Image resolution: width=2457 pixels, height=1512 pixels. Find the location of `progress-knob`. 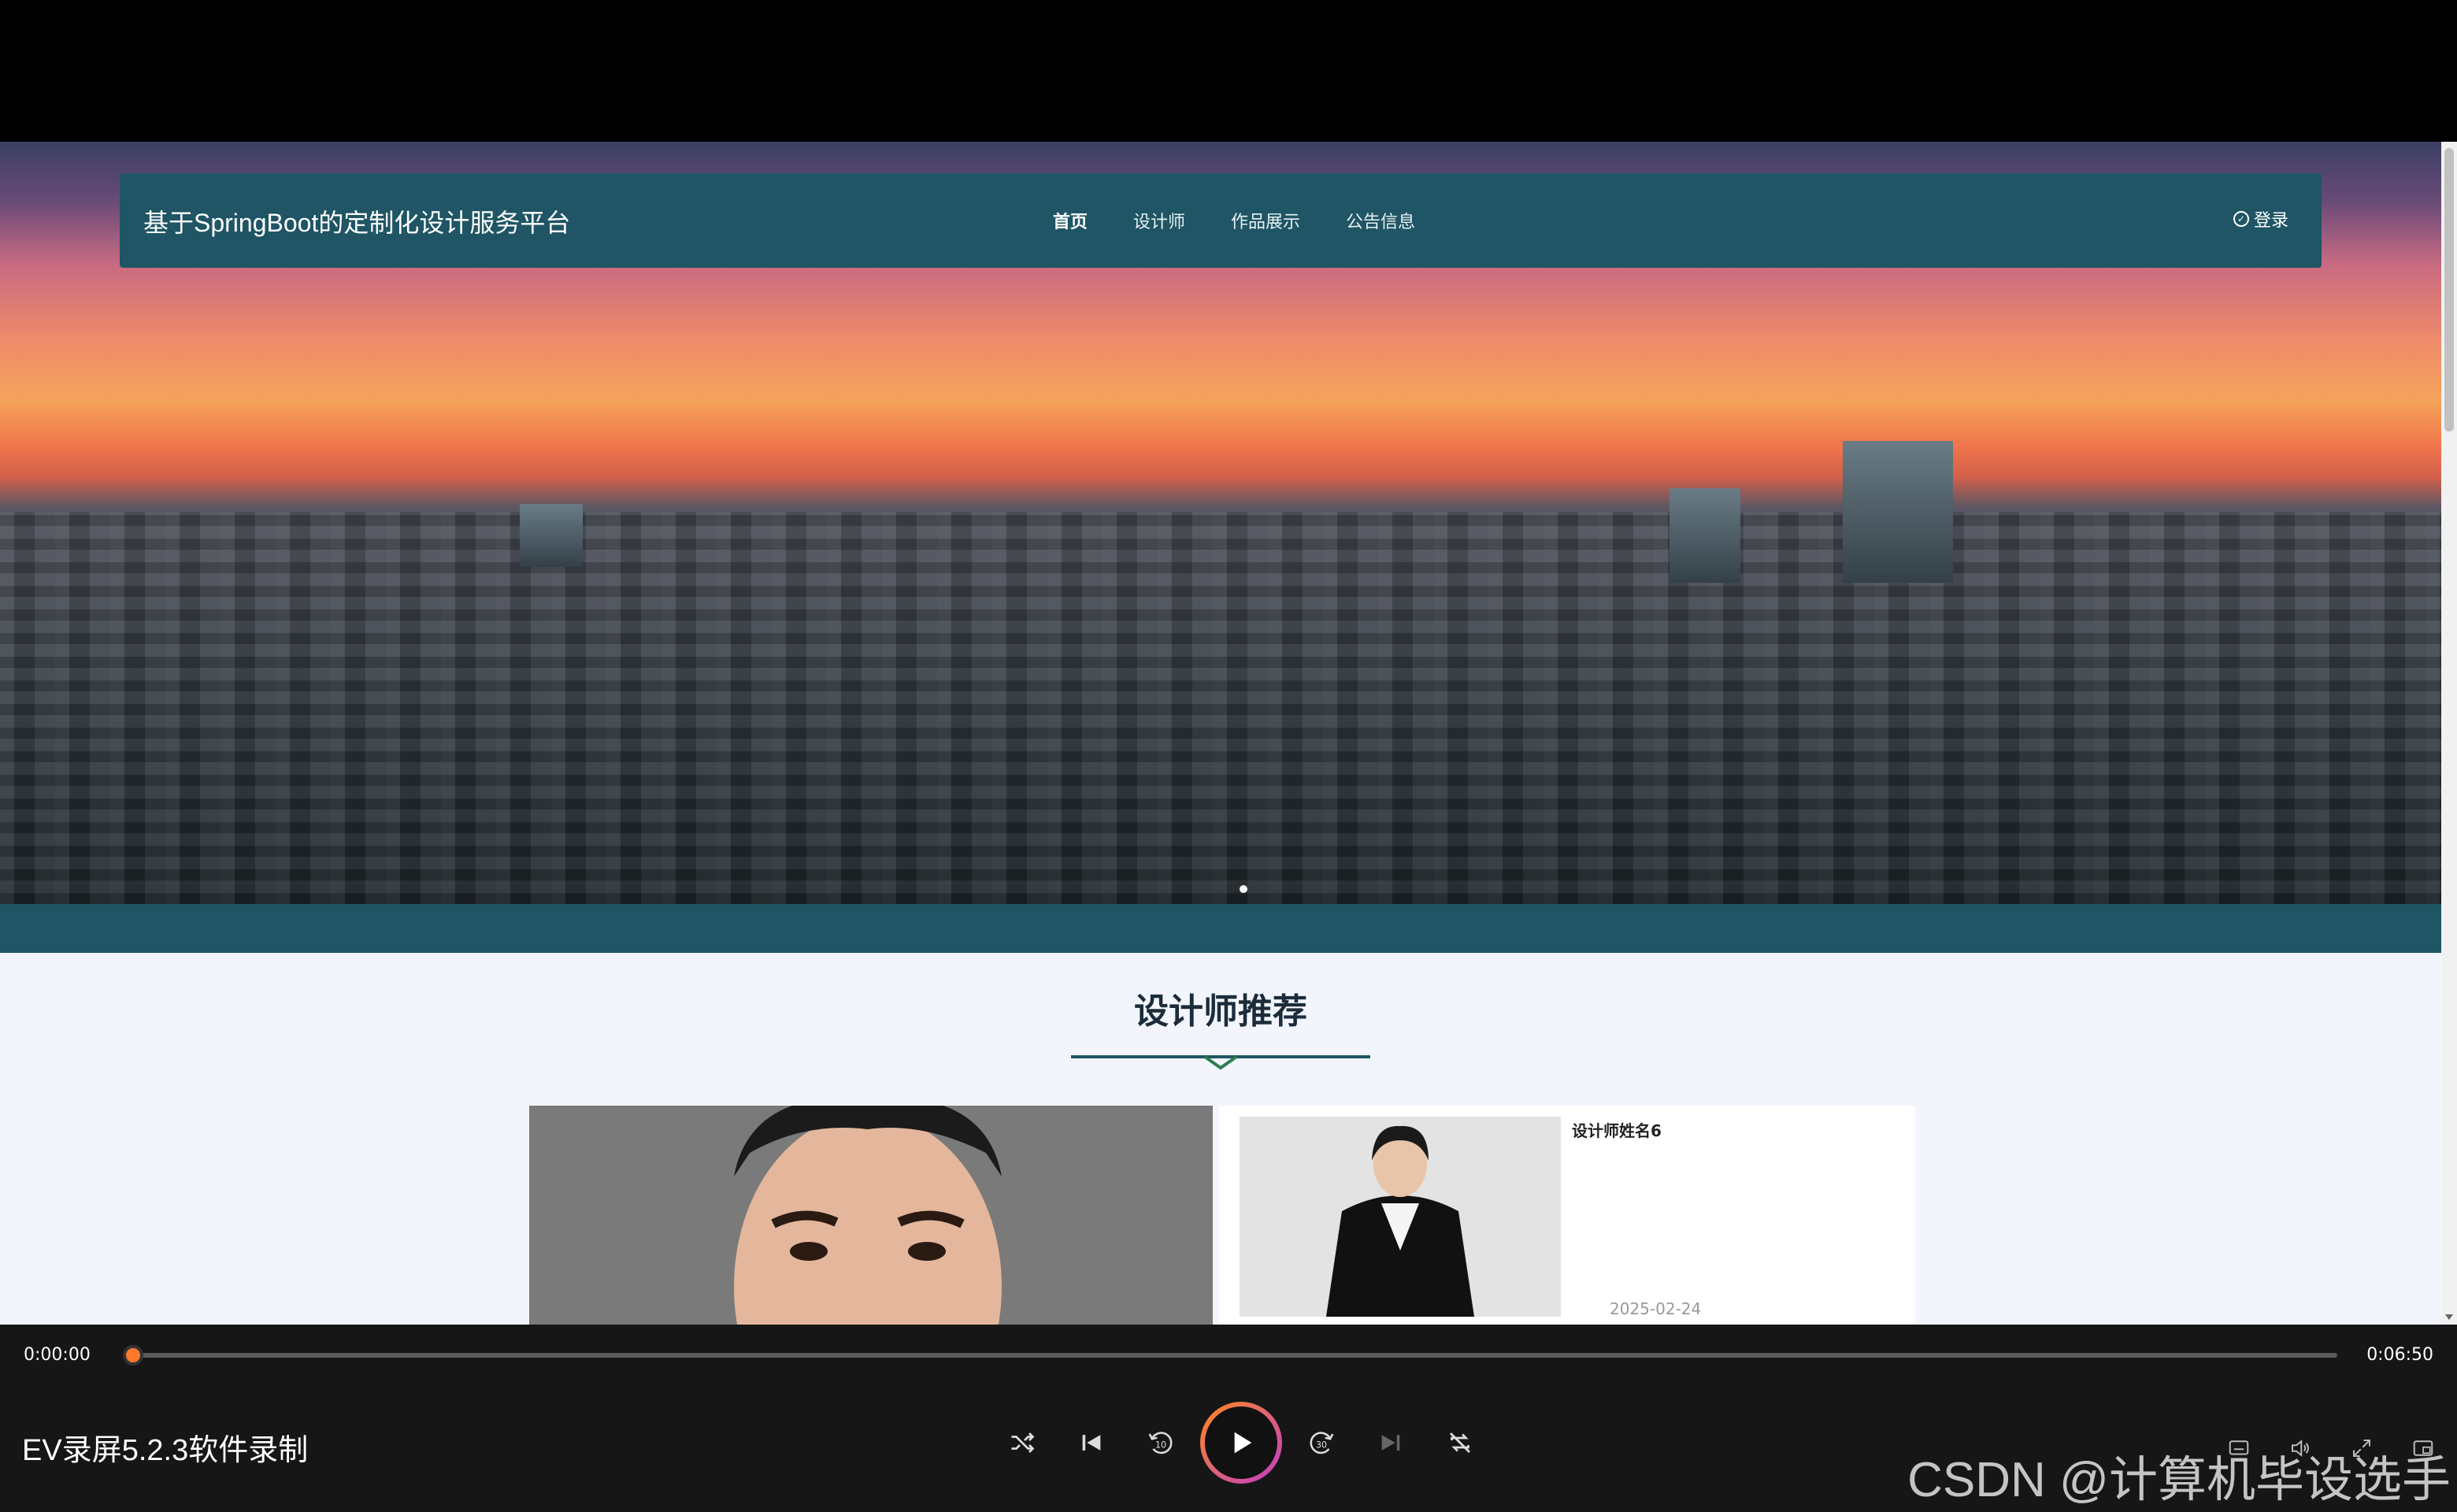

progress-knob is located at coordinates (133, 1355).